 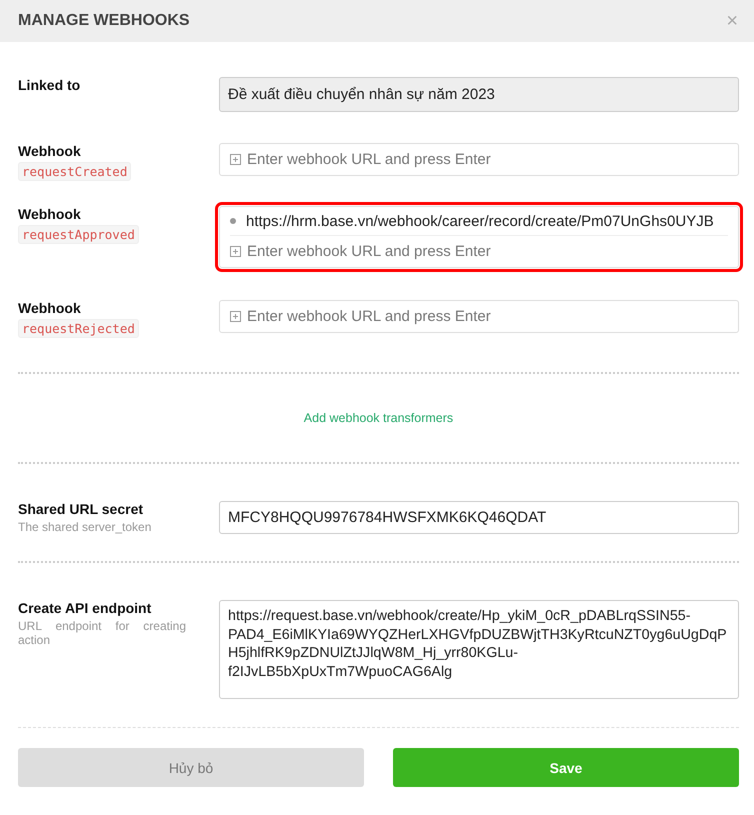 What do you see at coordinates (191, 767) in the screenshot?
I see `cancel-button: Hủy bỏ` at bounding box center [191, 767].